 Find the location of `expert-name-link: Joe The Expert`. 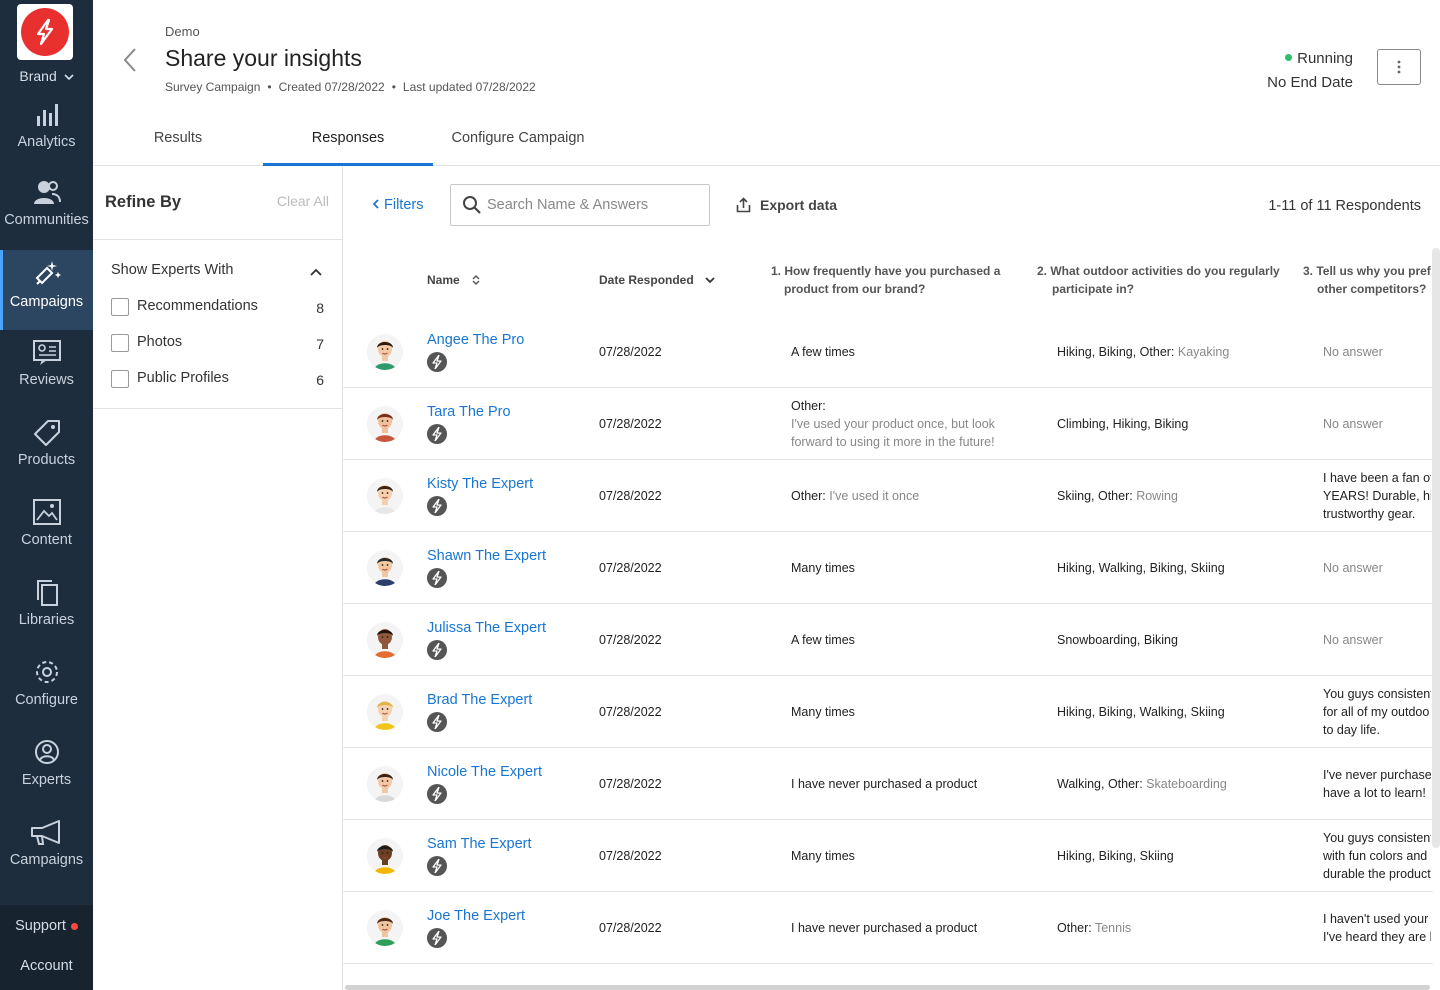

expert-name-link: Joe The Expert is located at coordinates (476, 916).